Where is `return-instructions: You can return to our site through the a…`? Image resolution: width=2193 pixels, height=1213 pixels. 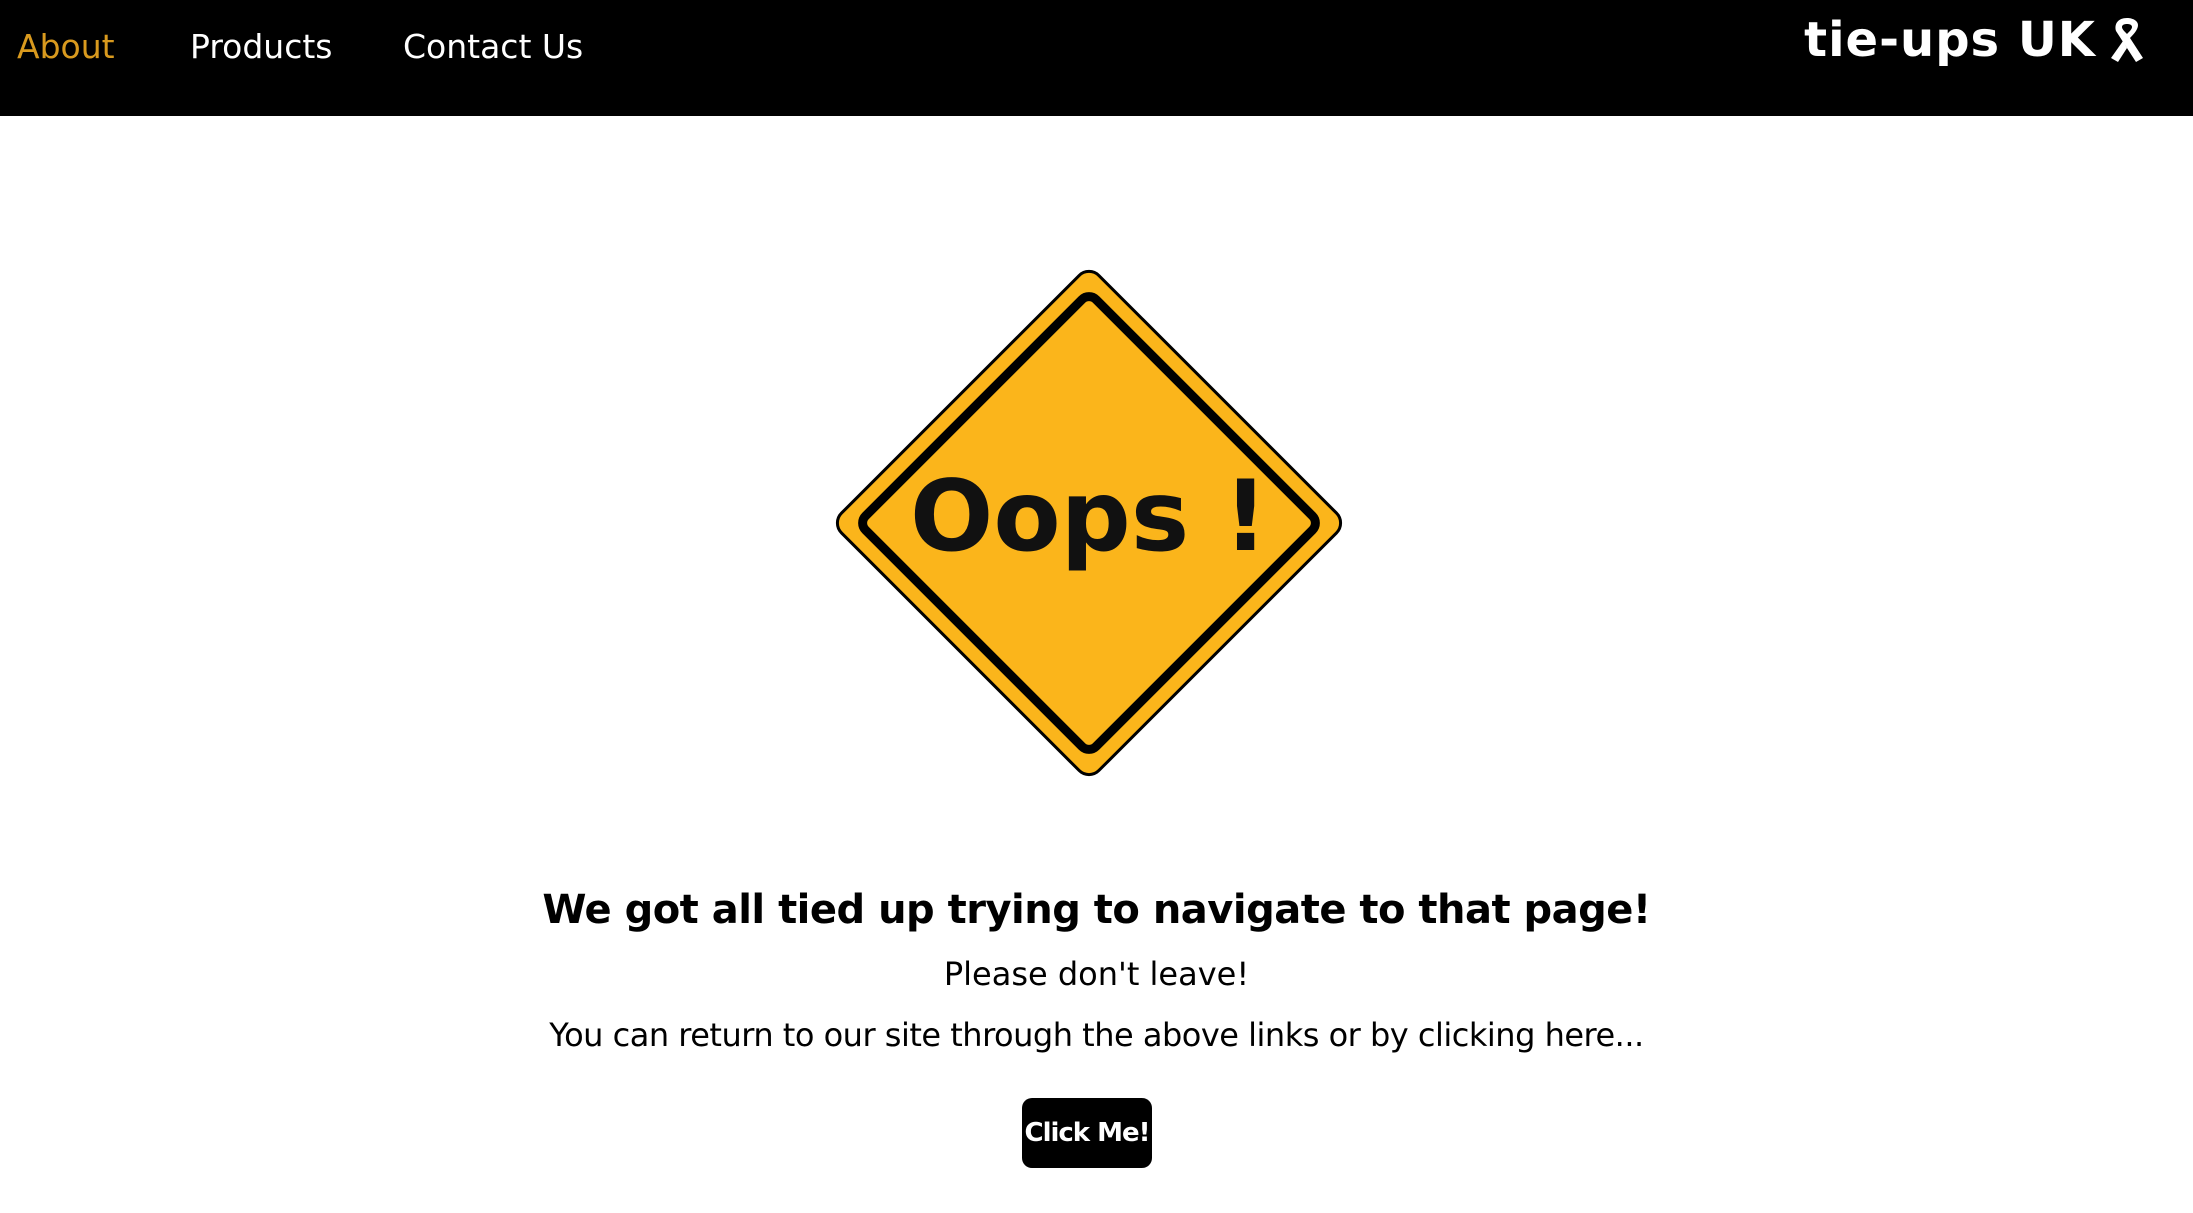 return-instructions: You can return to our site through the a… is located at coordinates (1096, 1035).